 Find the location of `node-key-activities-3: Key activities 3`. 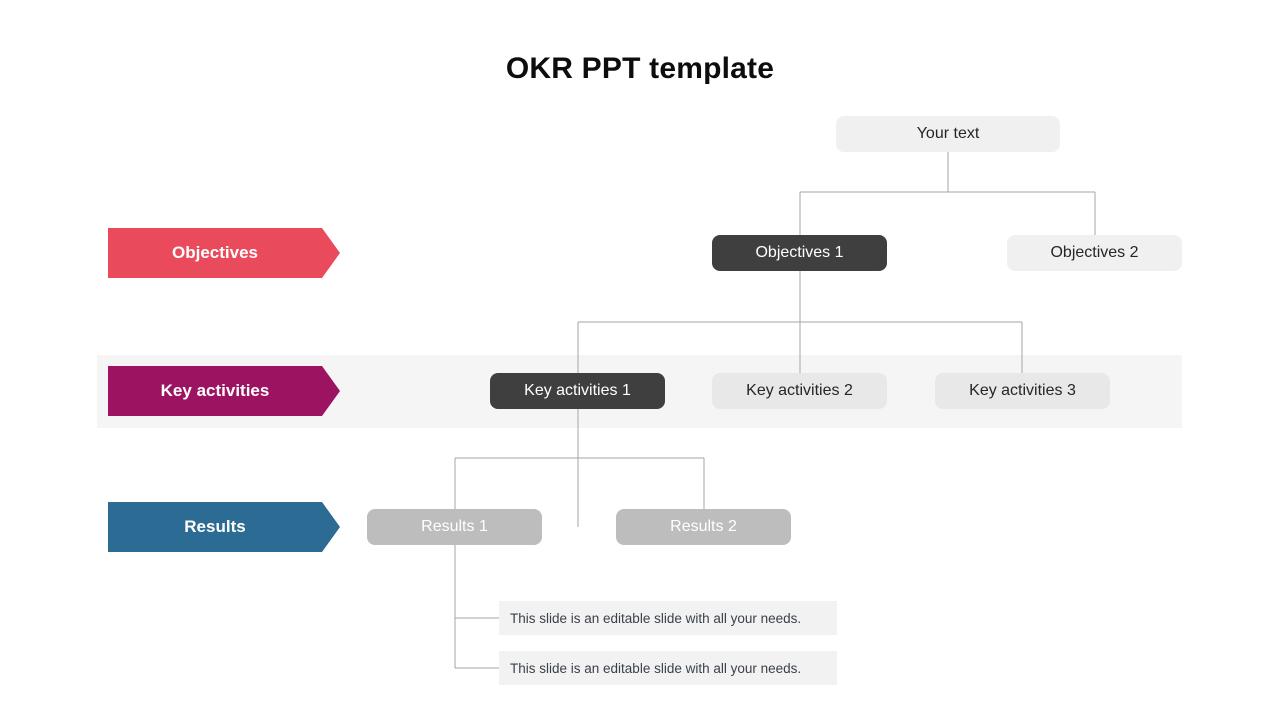

node-key-activities-3: Key activities 3 is located at coordinates (1022, 391).